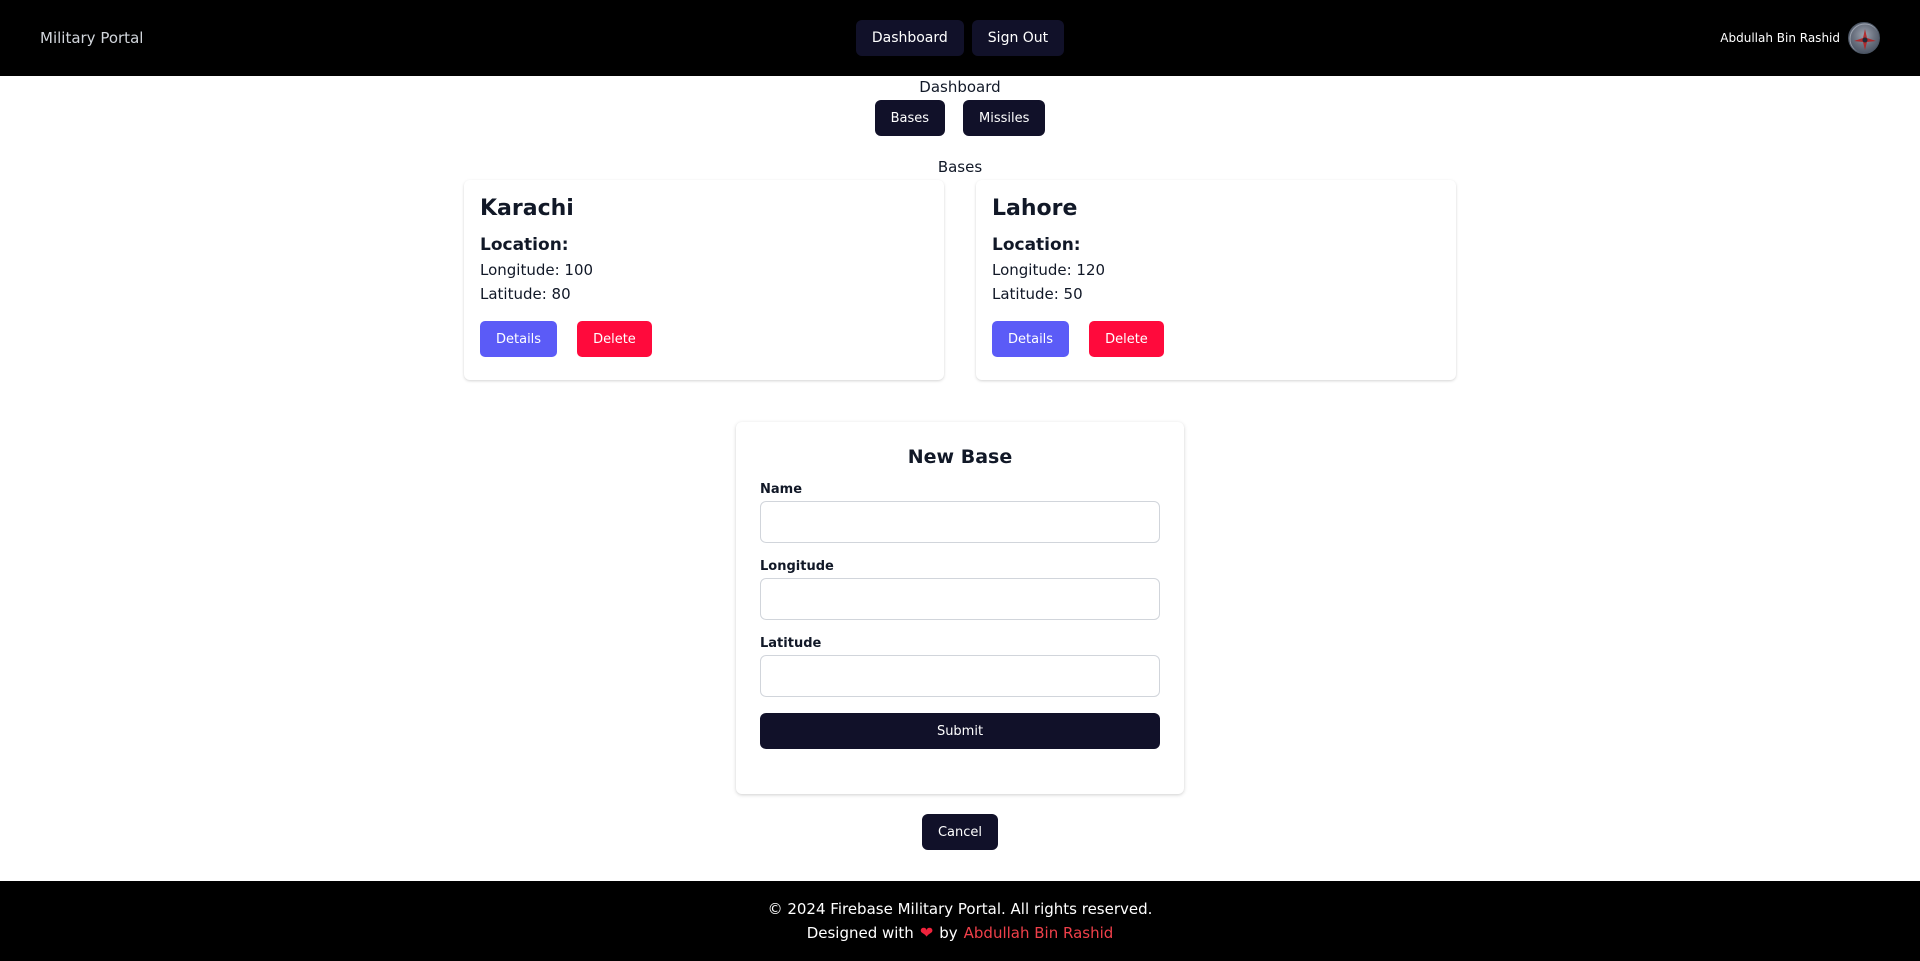 The image size is (1920, 961). What do you see at coordinates (960, 87) in the screenshot?
I see `dashboard-title: Dashboard` at bounding box center [960, 87].